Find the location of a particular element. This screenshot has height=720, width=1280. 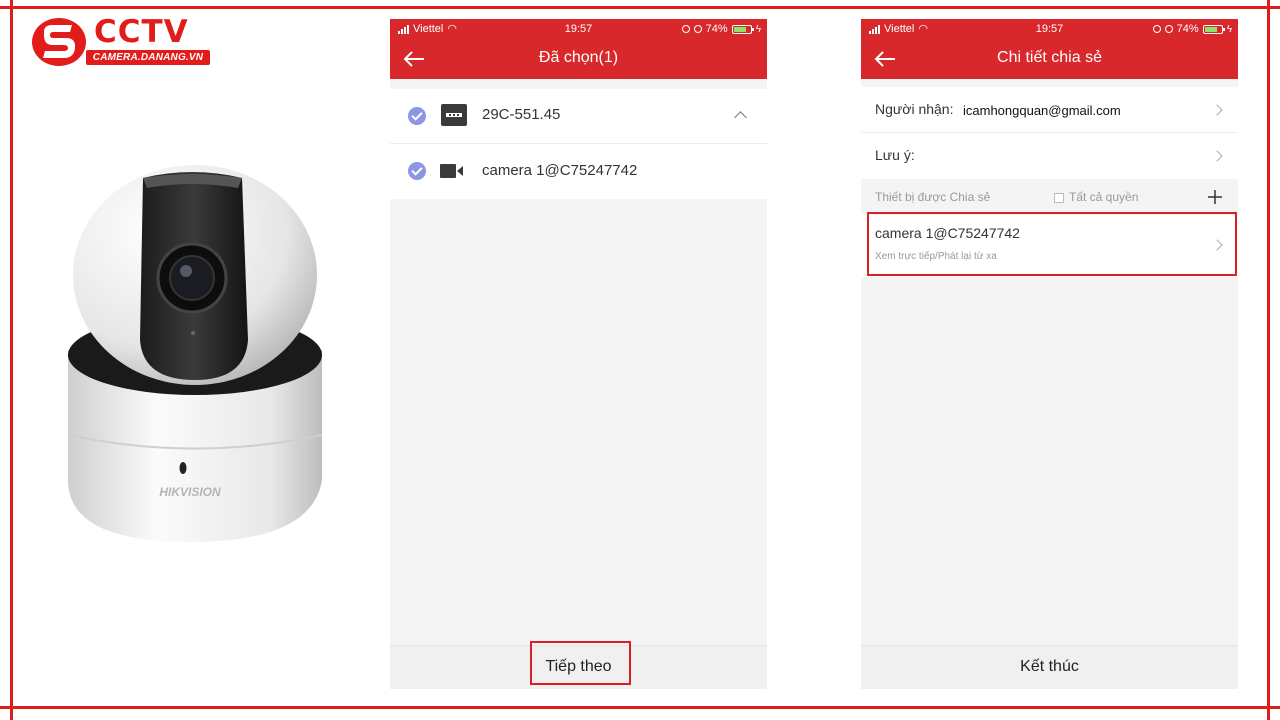

ptz-camera-image: HIKVISION is located at coordinates (195, 353).